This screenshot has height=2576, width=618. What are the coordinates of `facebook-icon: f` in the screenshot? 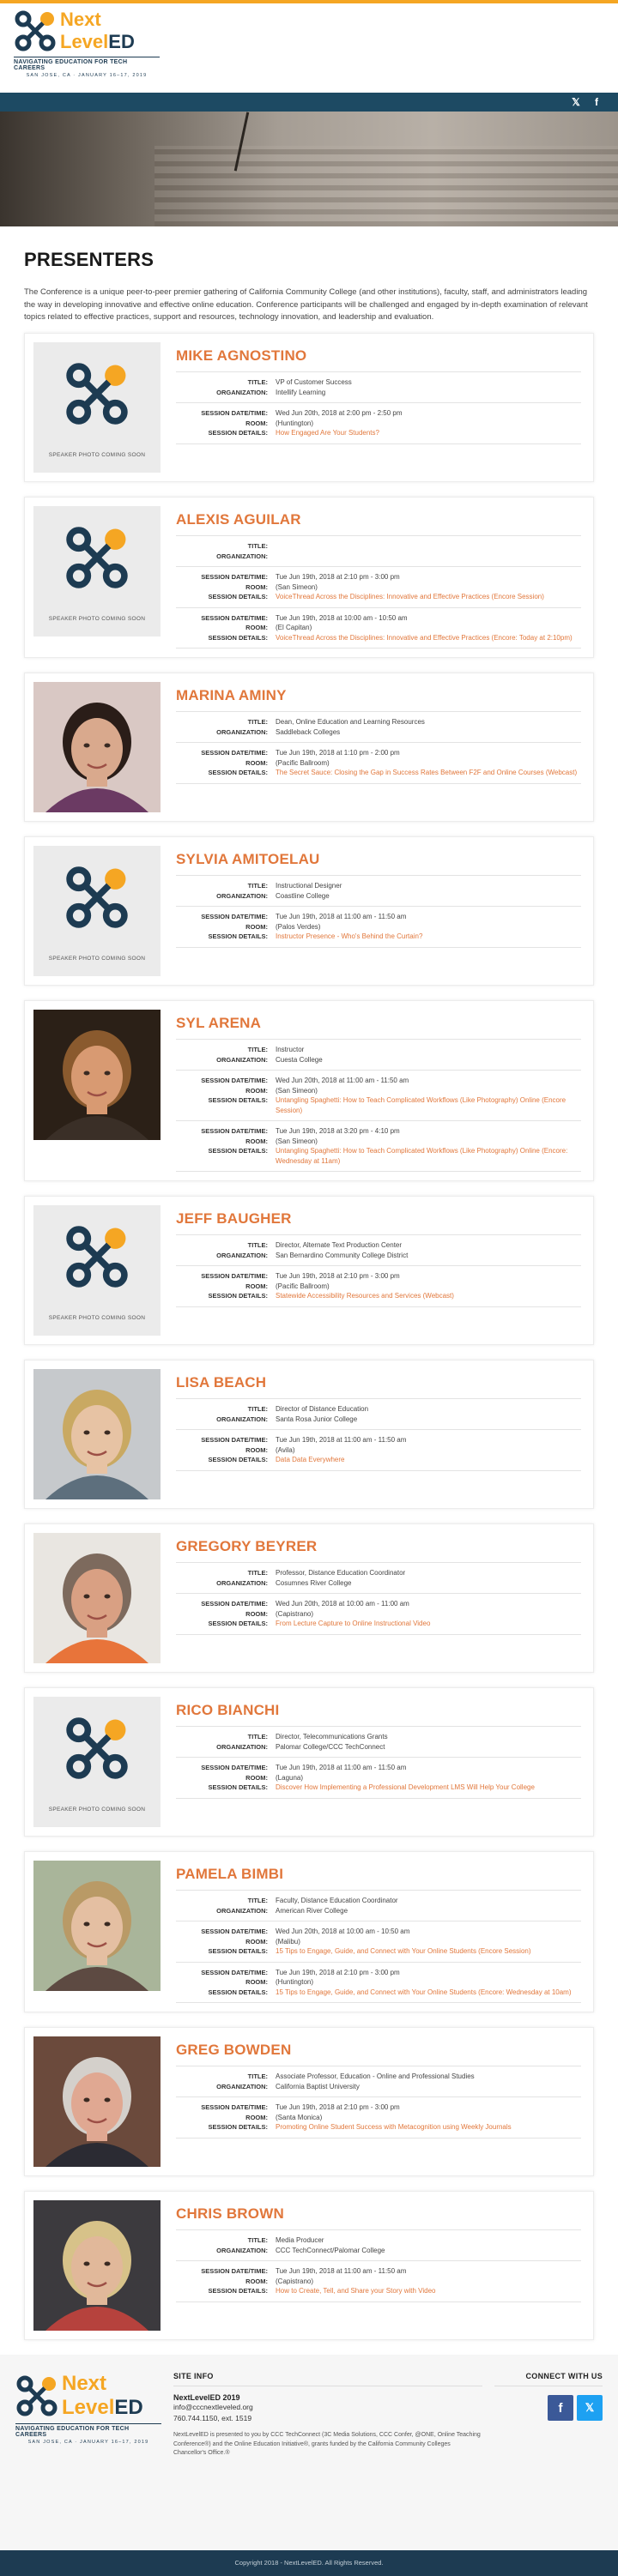 It's located at (597, 102).